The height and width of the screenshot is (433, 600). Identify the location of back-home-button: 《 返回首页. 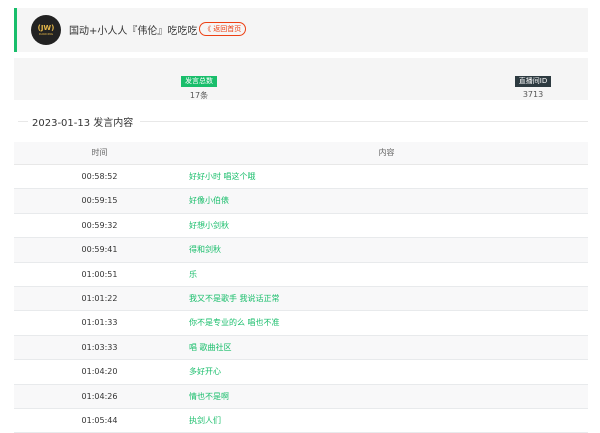
(223, 29).